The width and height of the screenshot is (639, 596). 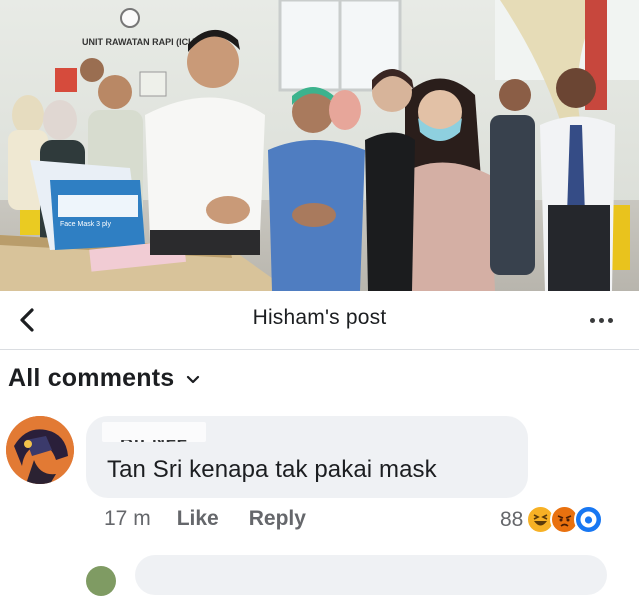 I want to click on more-options-button, so click(x=601, y=320).